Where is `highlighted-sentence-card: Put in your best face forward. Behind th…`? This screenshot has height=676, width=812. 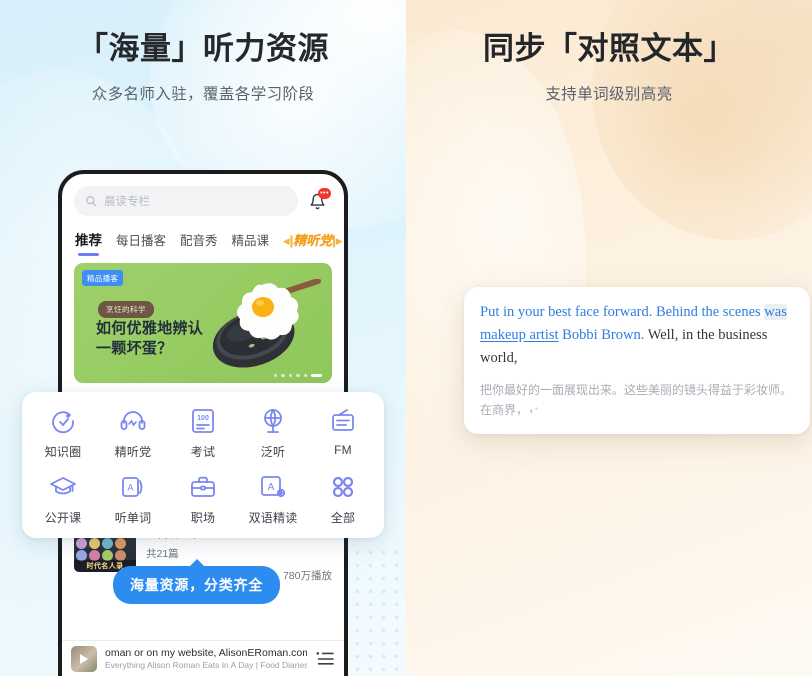
highlighted-sentence-card: Put in your best face forward. Behind th… is located at coordinates (637, 360).